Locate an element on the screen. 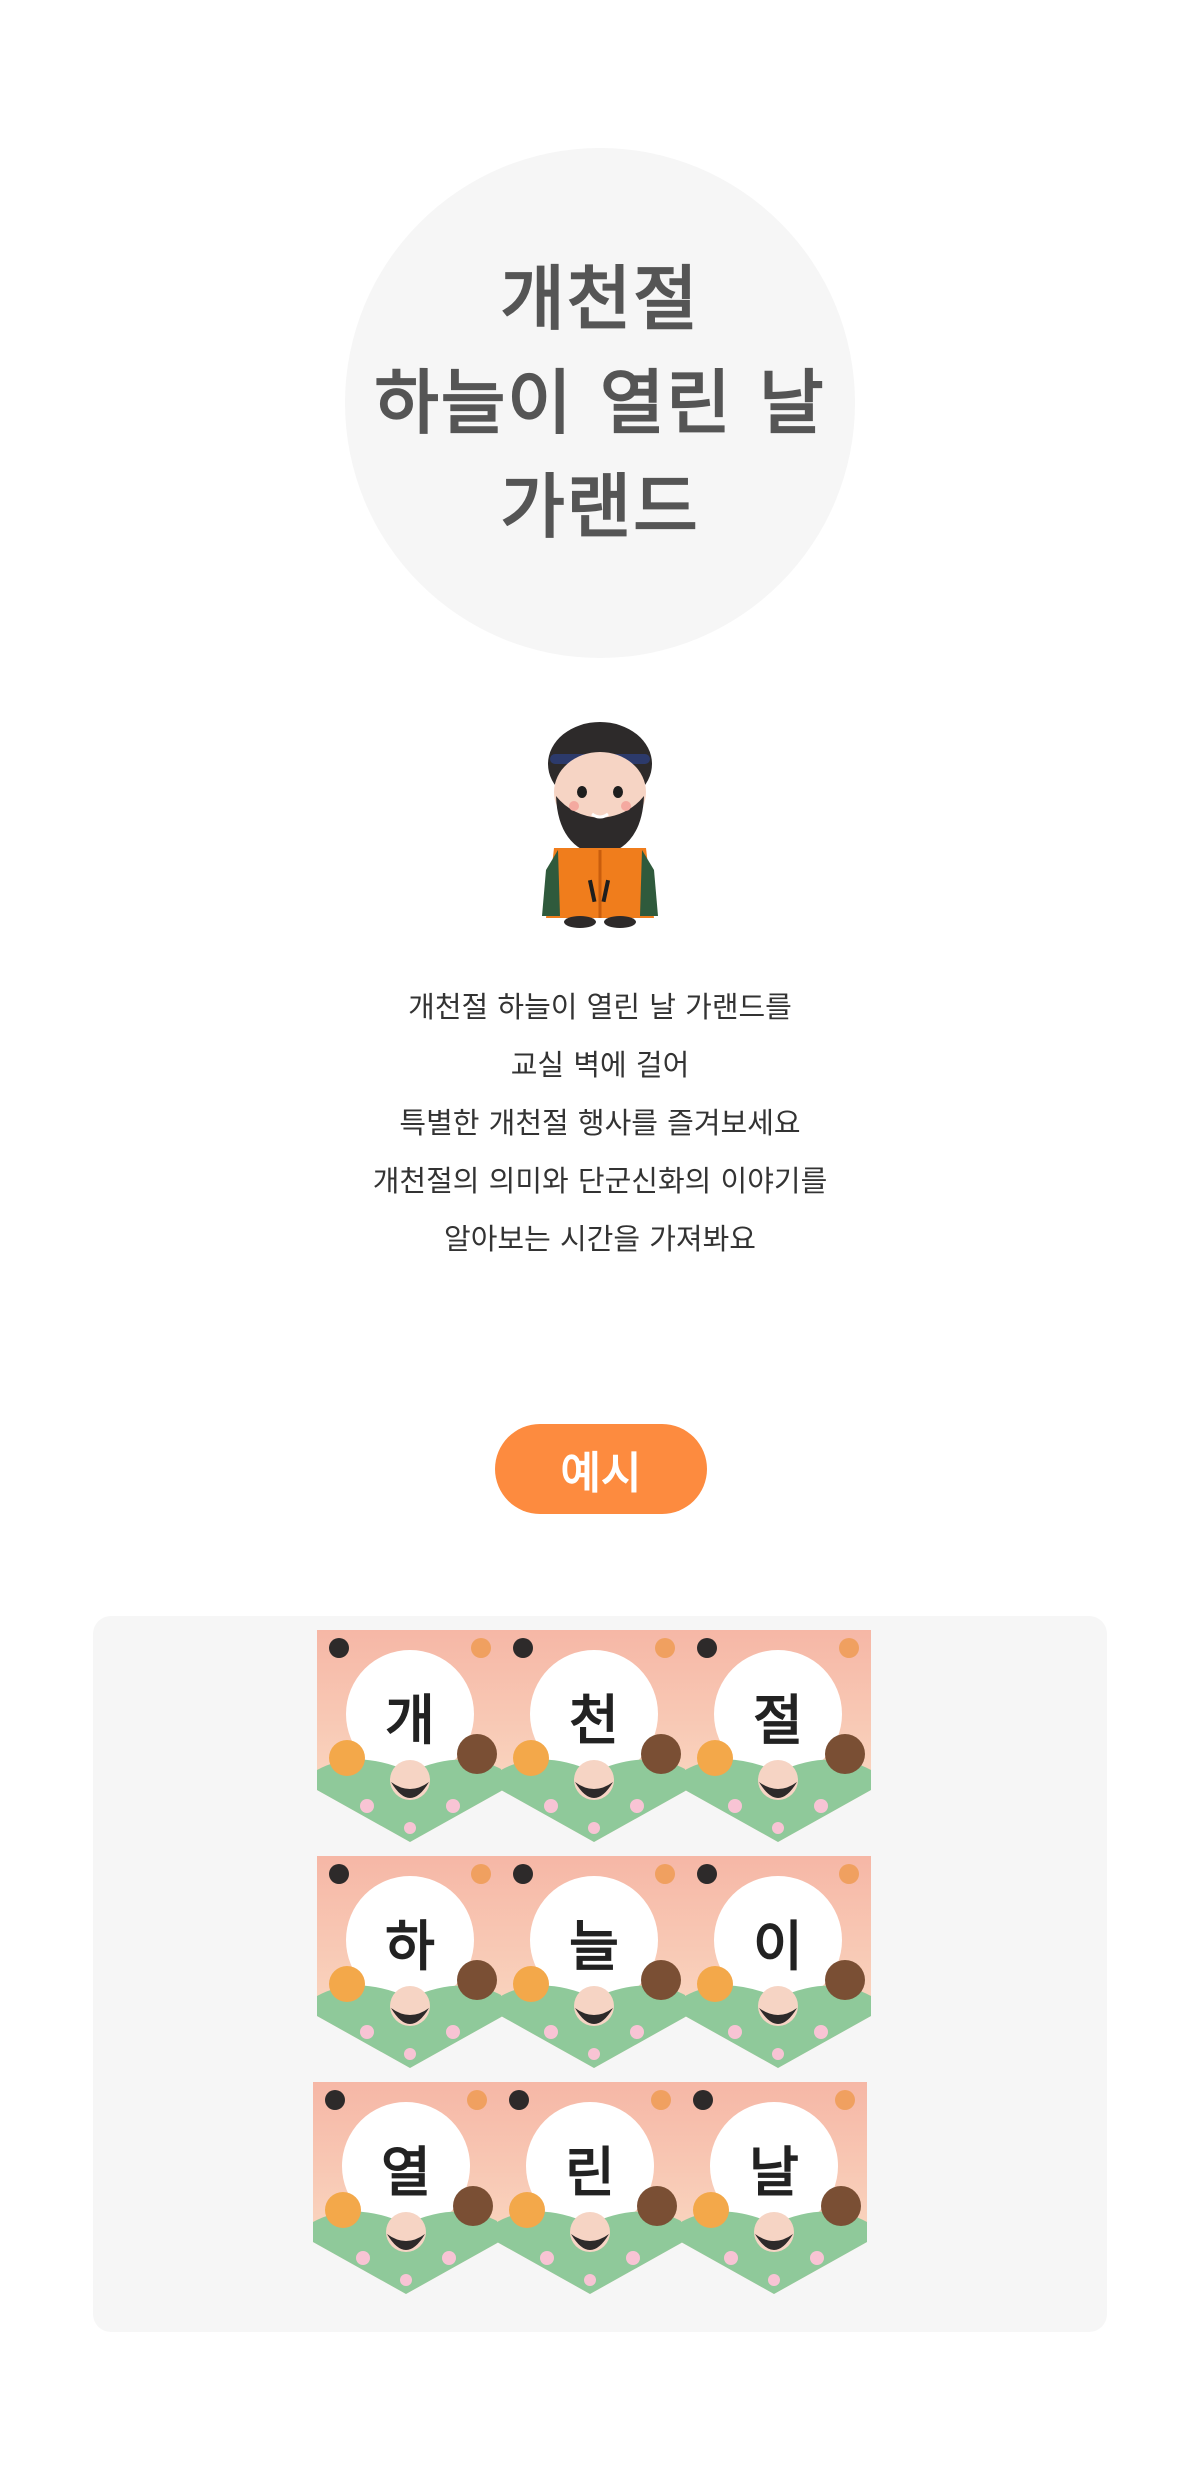  description-line-1: 개천절 하늘이 열린 날 가랜드를 is located at coordinates (600, 1007).